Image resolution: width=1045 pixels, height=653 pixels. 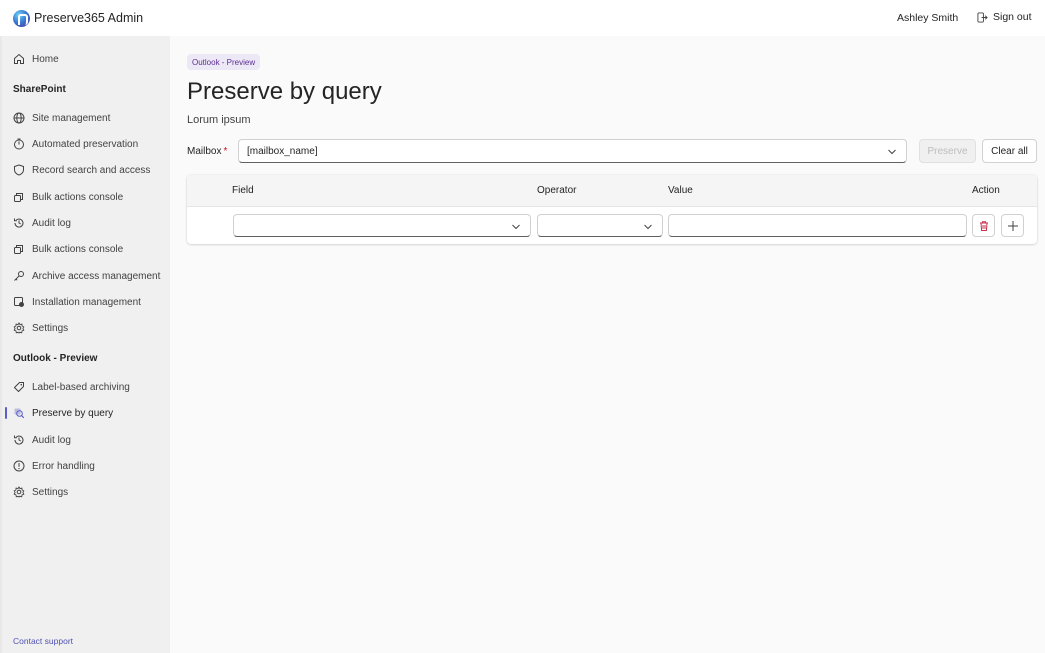 What do you see at coordinates (19, 59) in the screenshot?
I see `home-icon` at bounding box center [19, 59].